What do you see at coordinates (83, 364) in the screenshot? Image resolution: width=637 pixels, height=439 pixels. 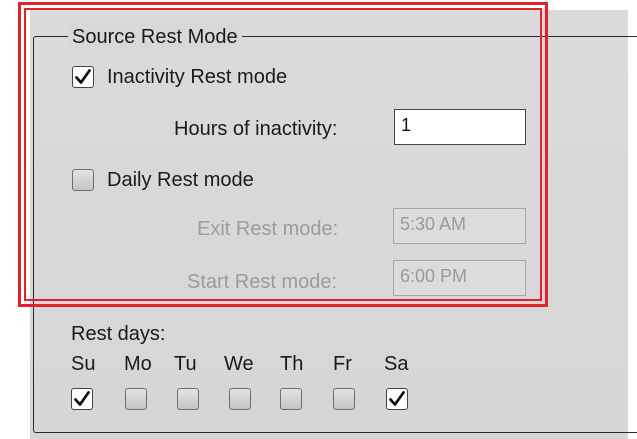 I see `day-label-su: Su` at bounding box center [83, 364].